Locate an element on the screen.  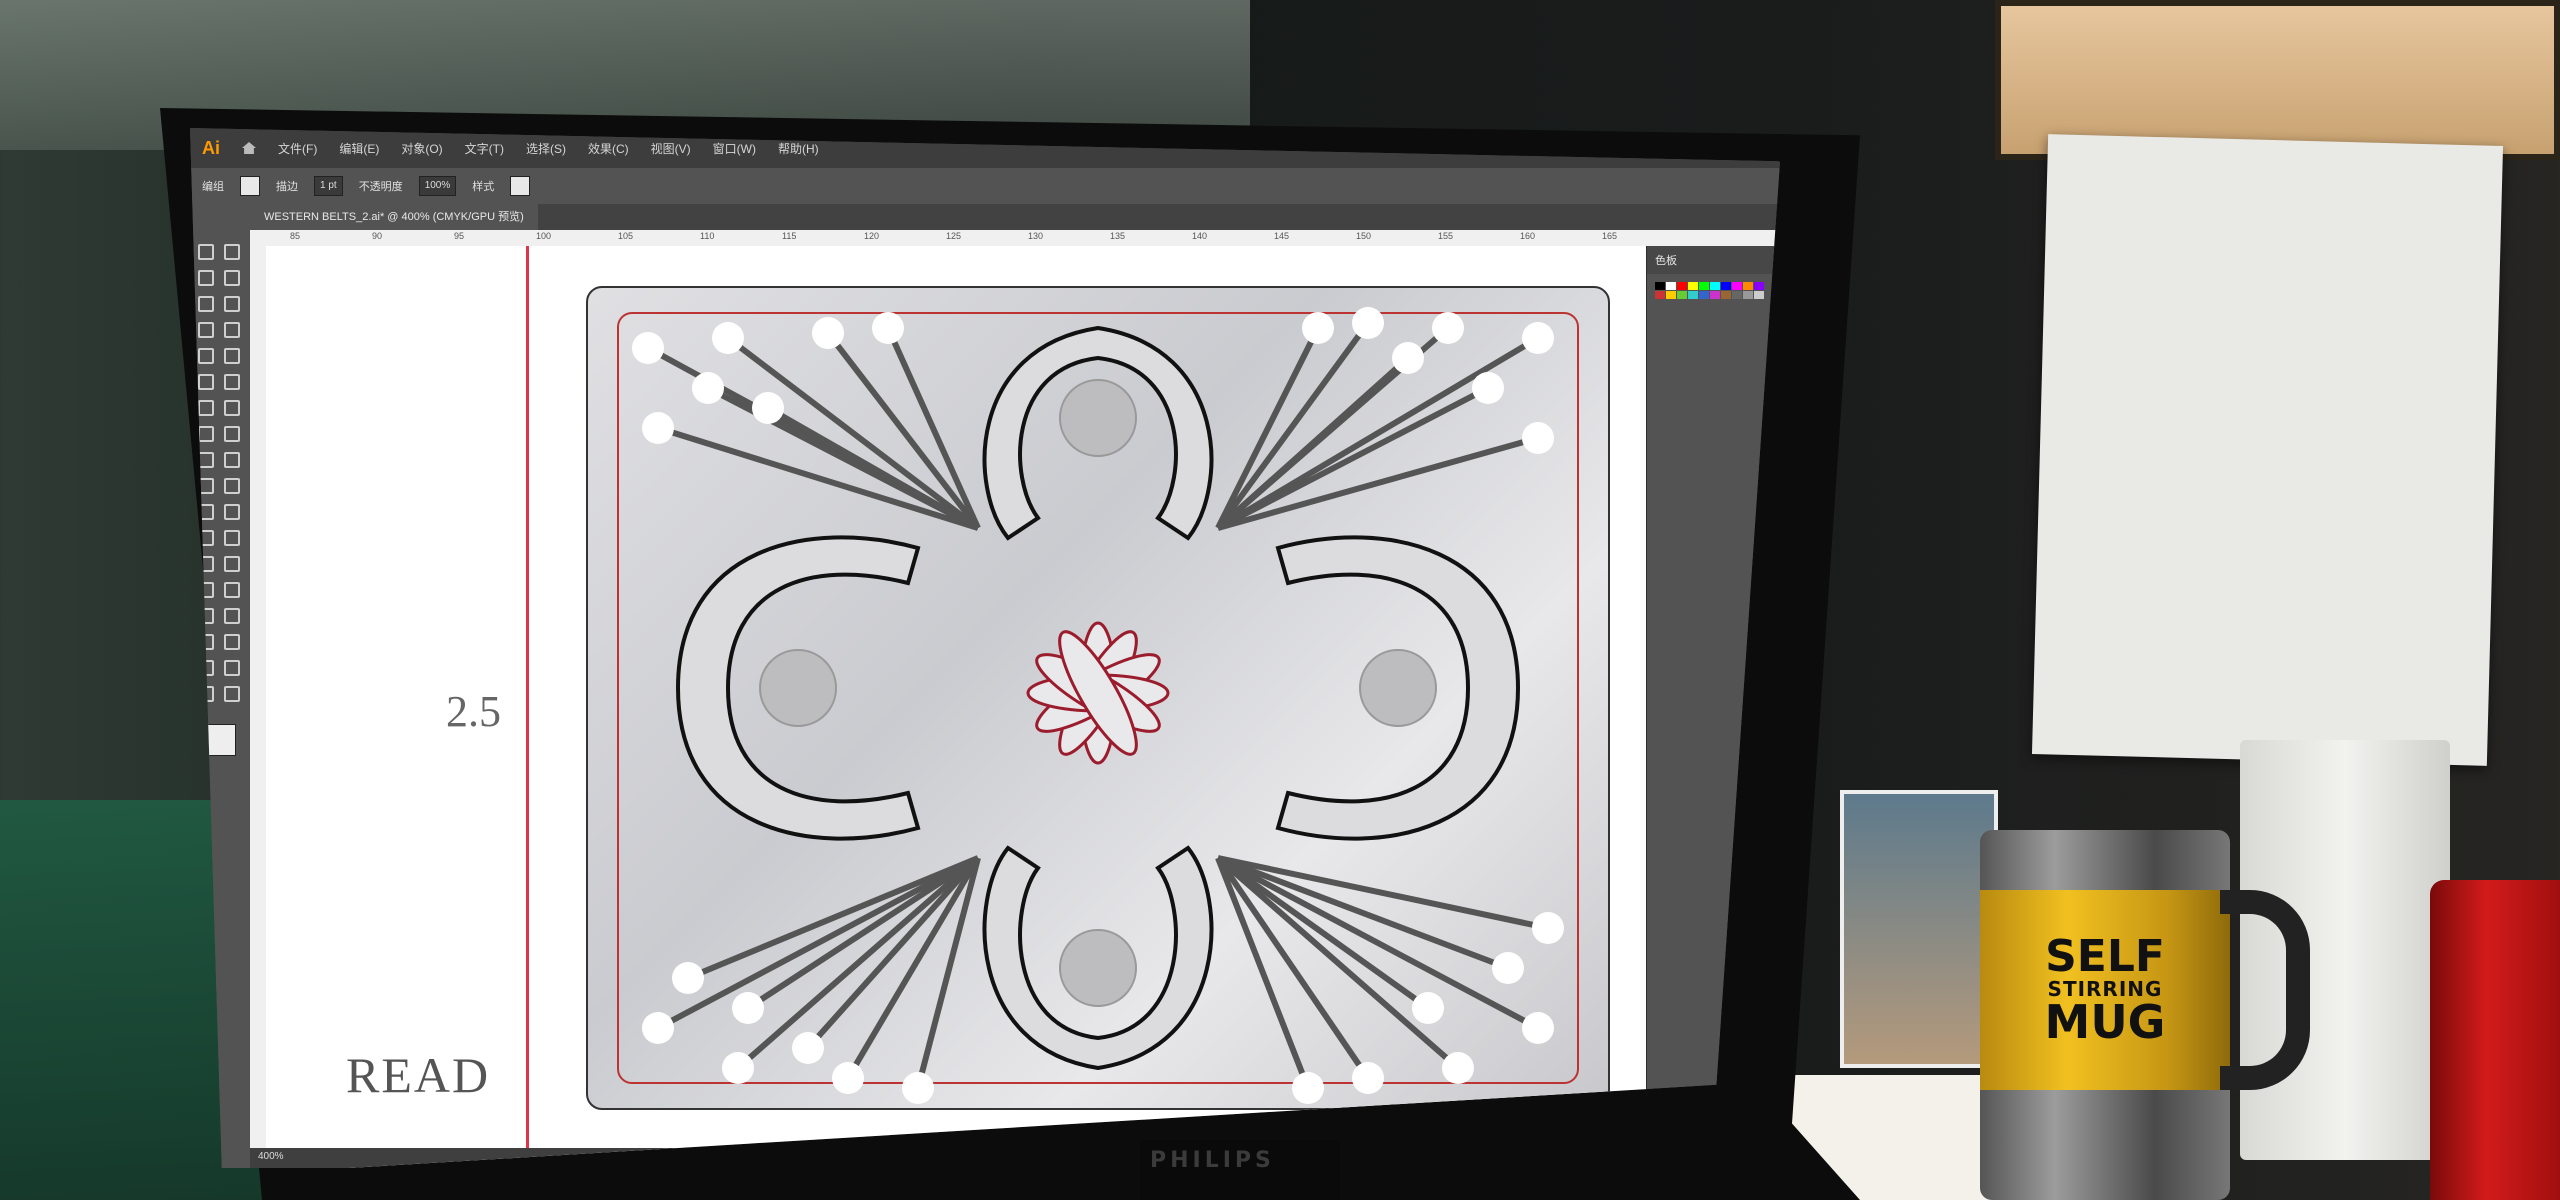
fill-stroke-indicator is located at coordinates (220, 740).